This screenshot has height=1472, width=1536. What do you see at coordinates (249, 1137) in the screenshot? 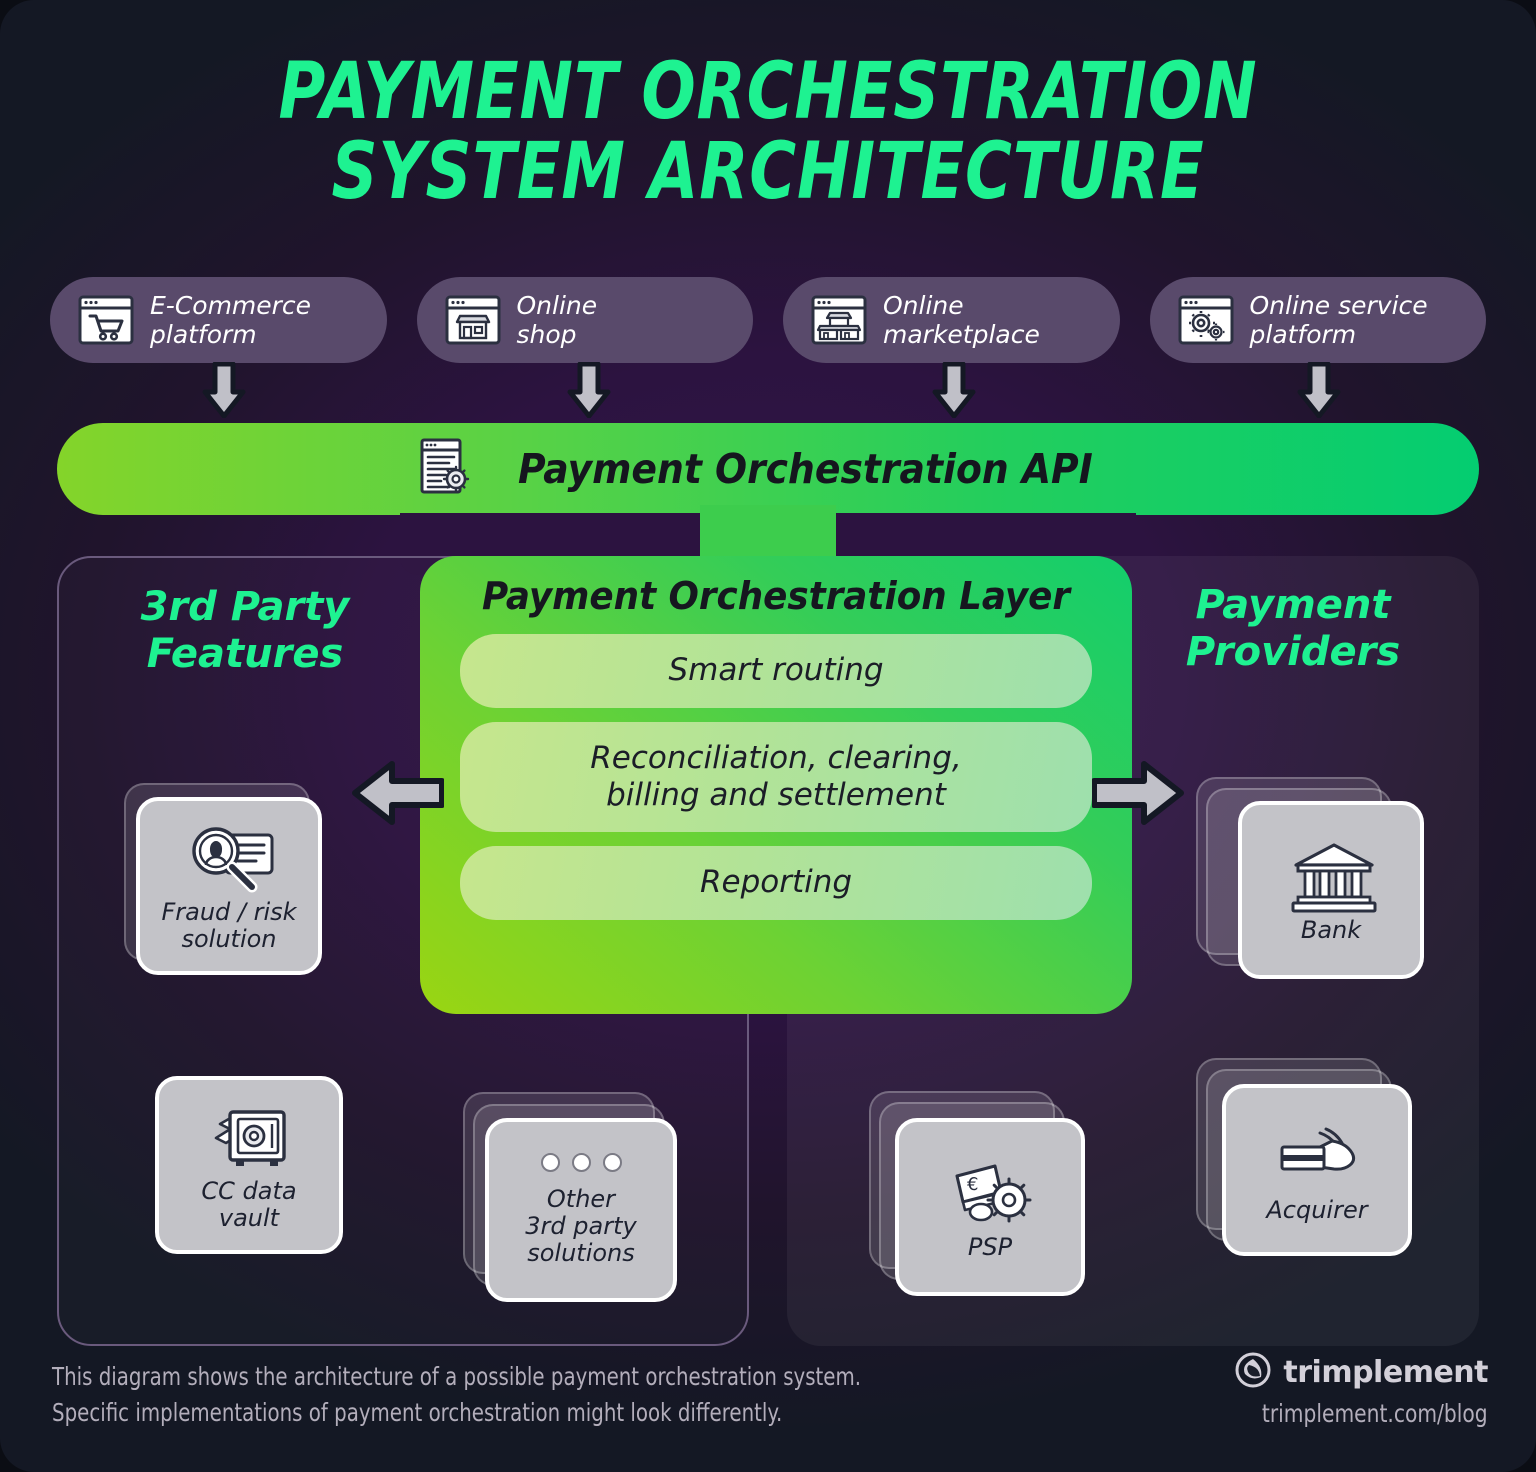
I see `safe-vault-icon` at bounding box center [249, 1137].